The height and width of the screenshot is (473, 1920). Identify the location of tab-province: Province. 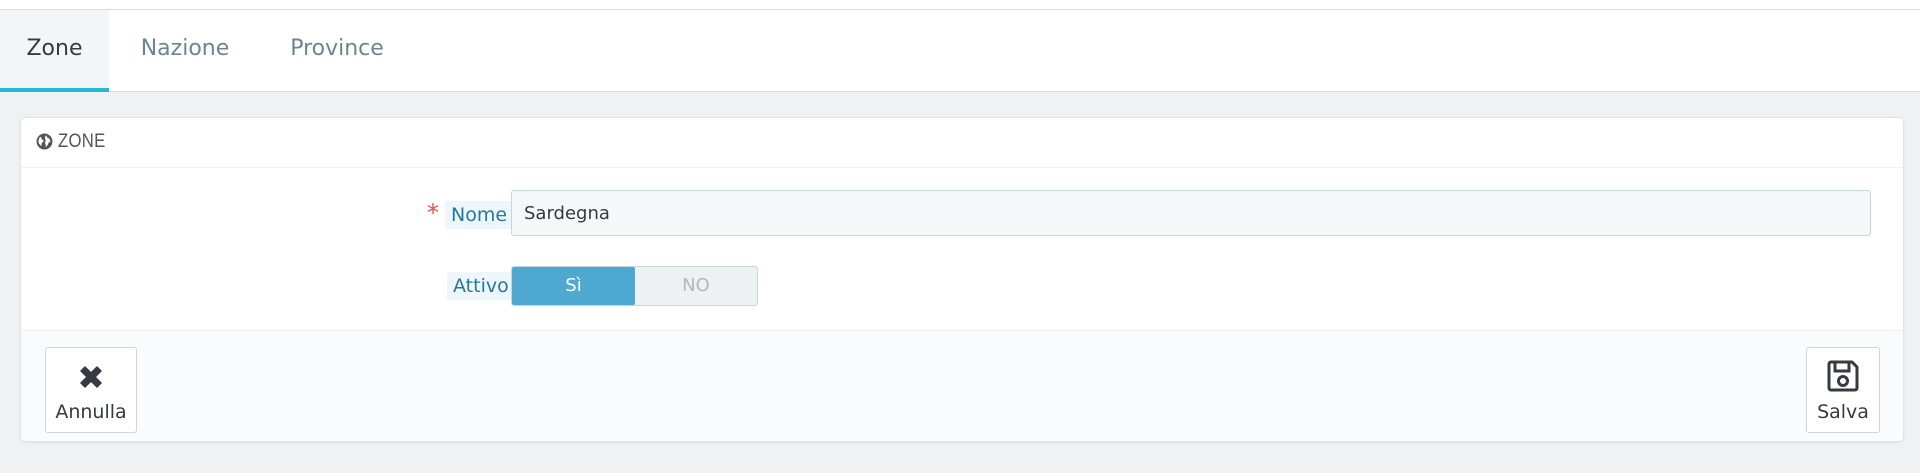
(337, 51).